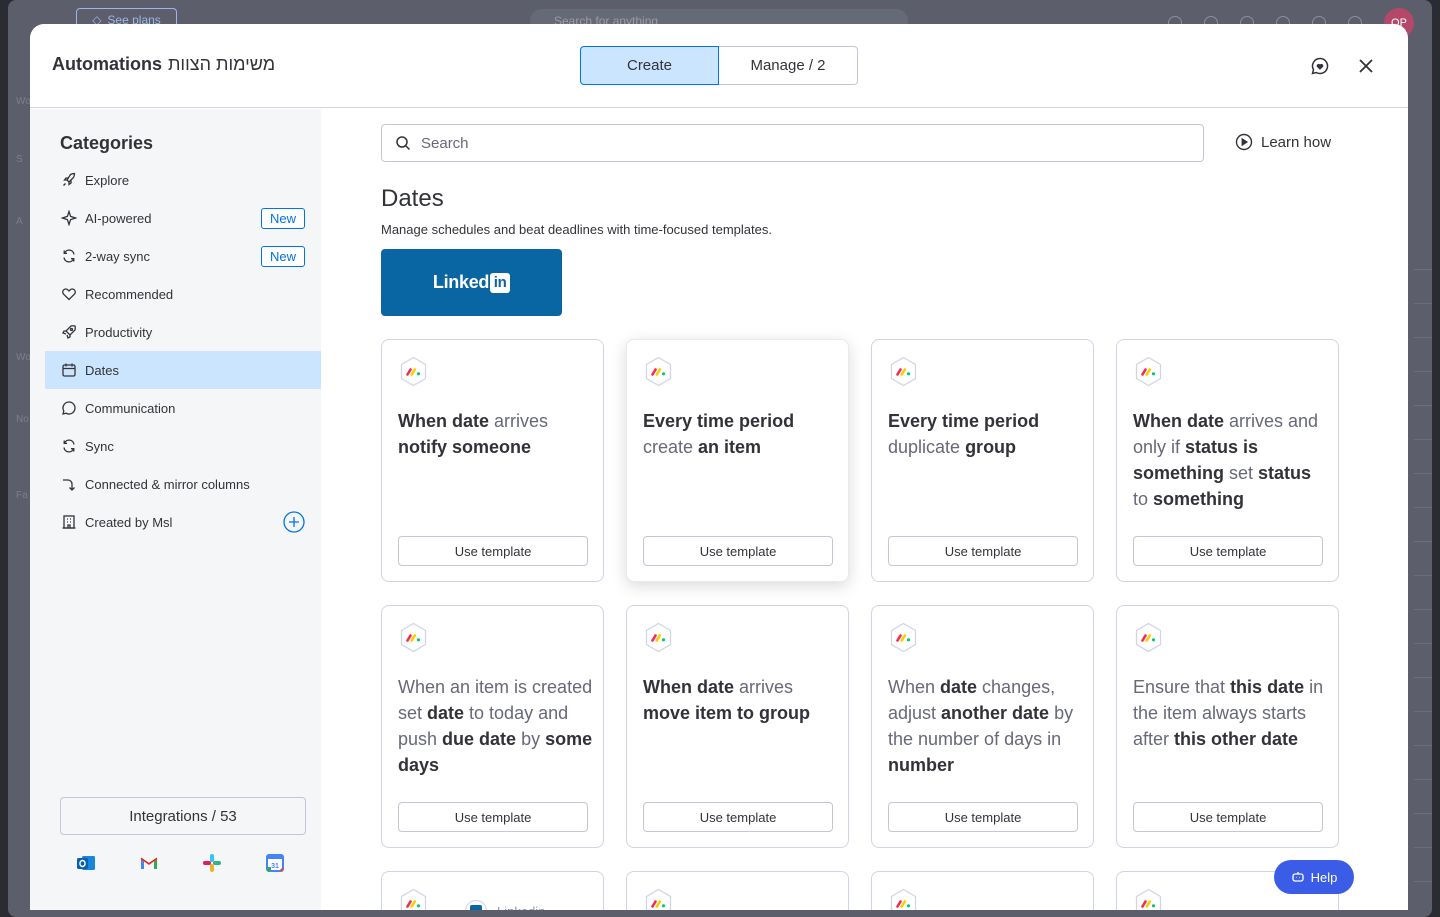 This screenshot has height=917, width=1440. Describe the element at coordinates (294, 522) in the screenshot. I see `add-category-button` at that location.